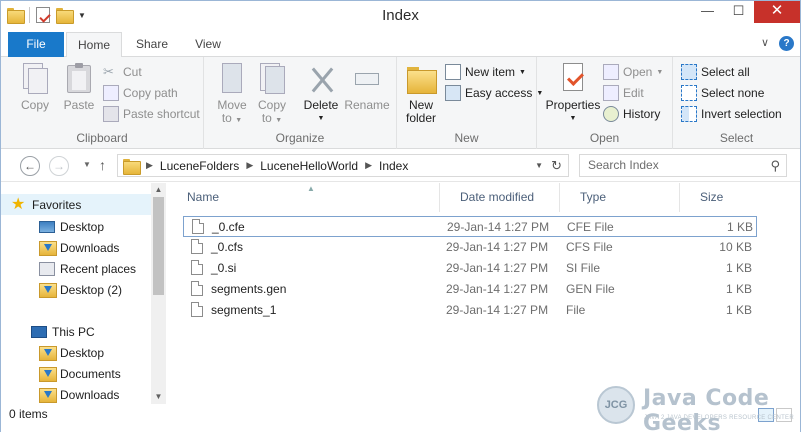 This screenshot has height=432, width=801. I want to click on help-icon: ?, so click(786, 43).